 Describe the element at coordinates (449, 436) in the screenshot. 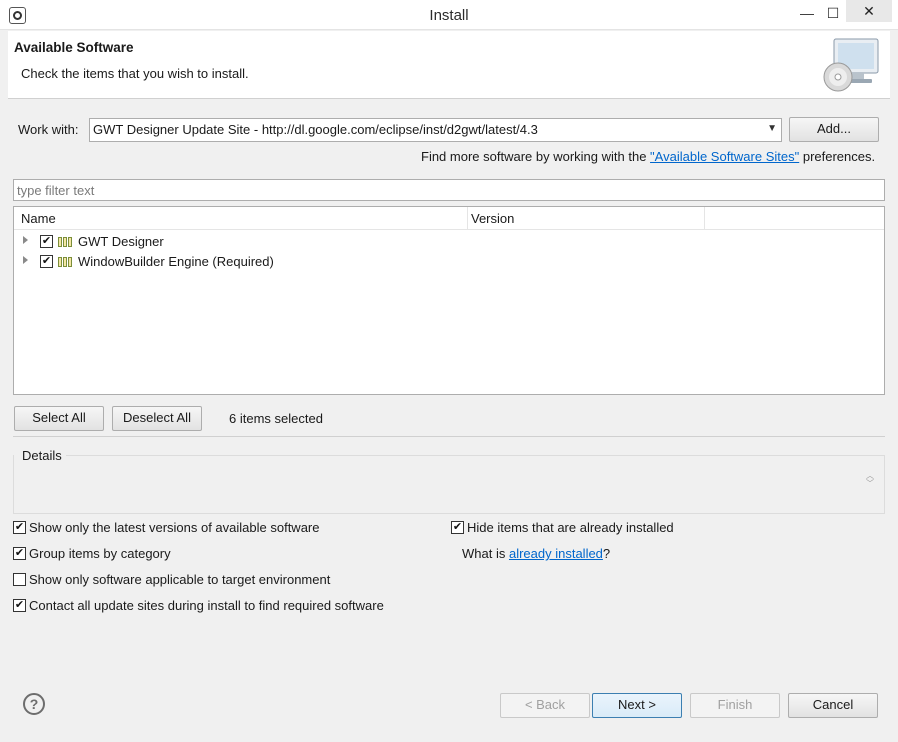

I see `separator` at that location.